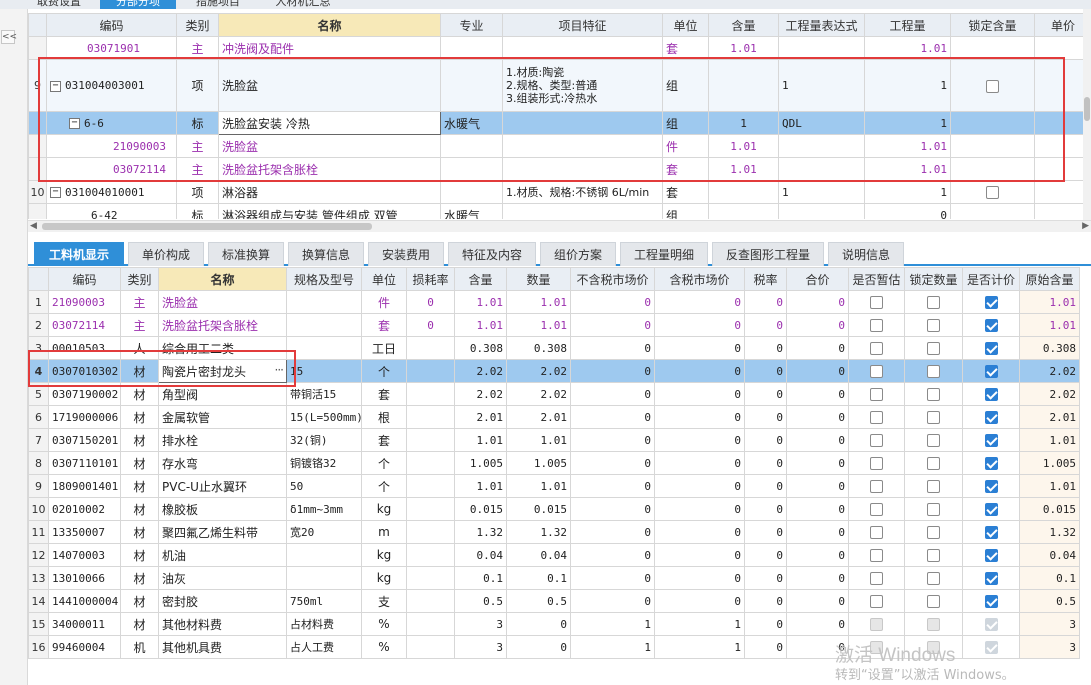  I want to click on col-header-is-estimate: 是否暂估, so click(876, 279).